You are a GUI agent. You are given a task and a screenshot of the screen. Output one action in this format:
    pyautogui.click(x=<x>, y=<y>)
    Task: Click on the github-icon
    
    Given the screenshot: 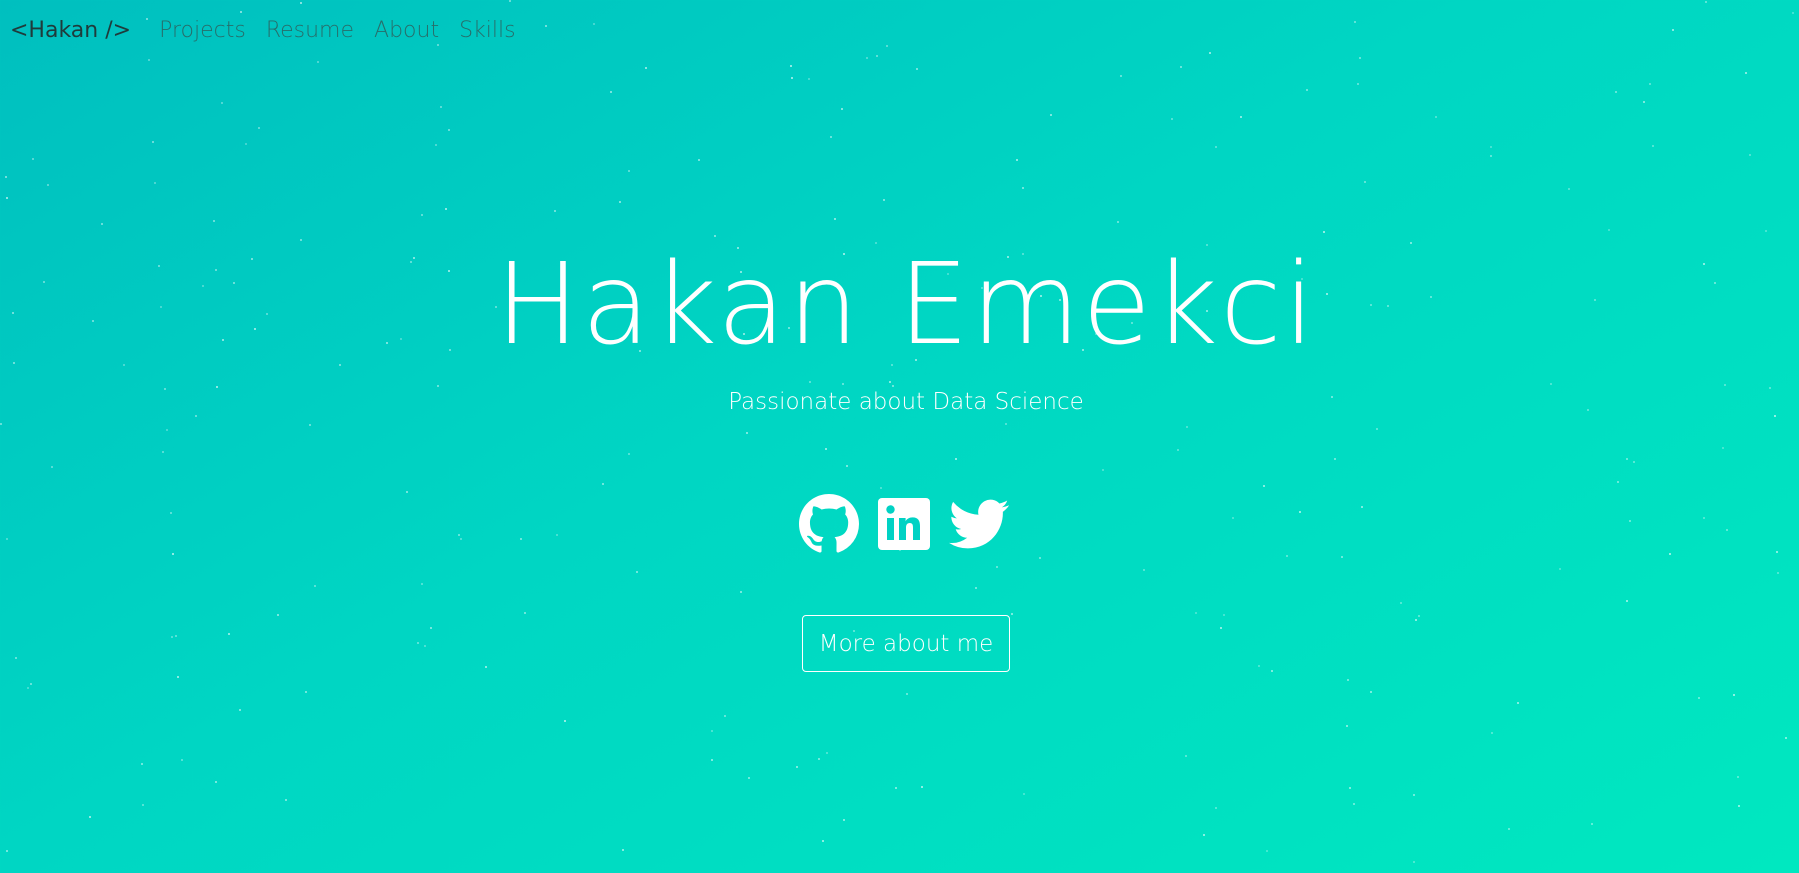 What is the action you would take?
    pyautogui.click(x=829, y=523)
    